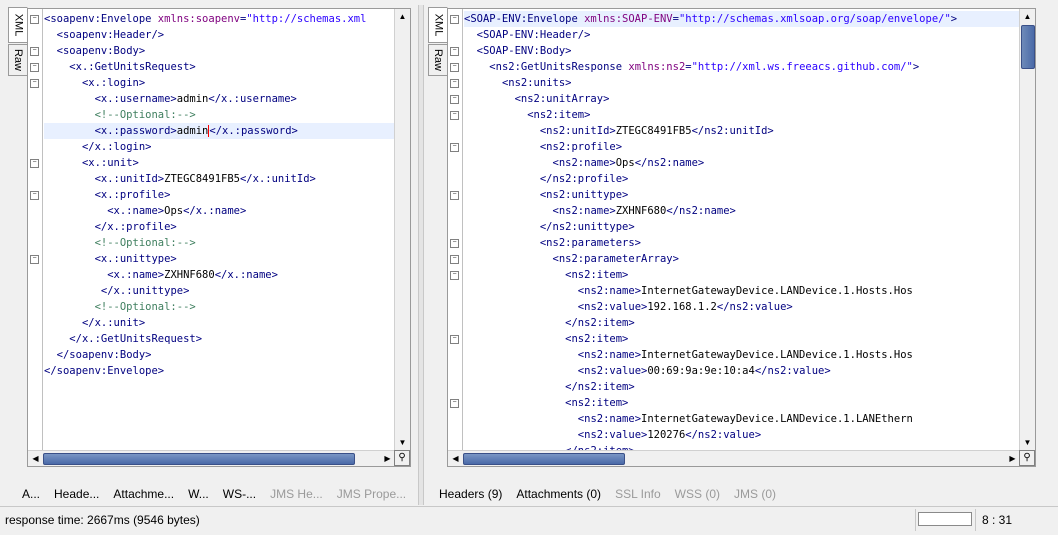 Image resolution: width=1058 pixels, height=535 pixels. What do you see at coordinates (18, 60) in the screenshot?
I see `request-tab-raw: Raw` at bounding box center [18, 60].